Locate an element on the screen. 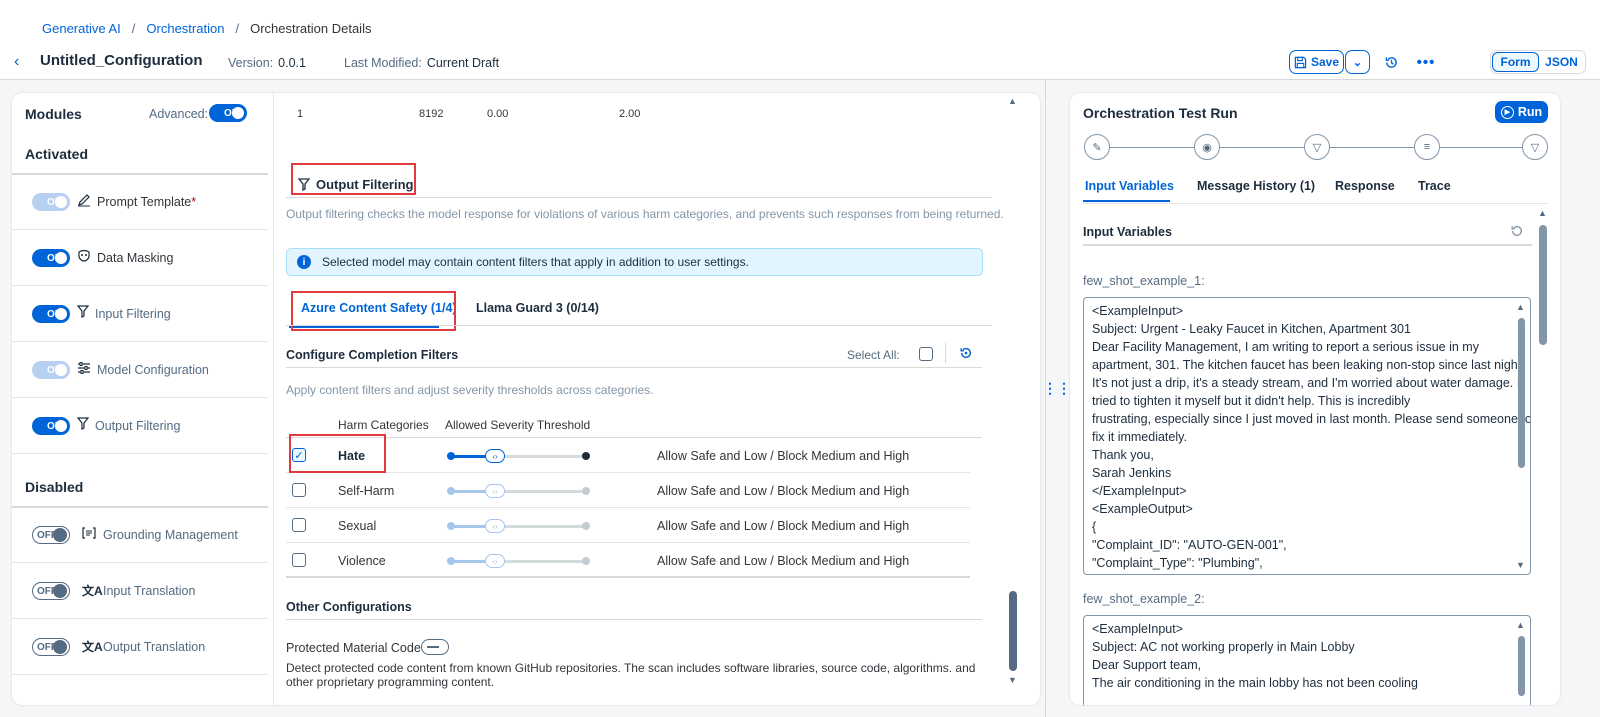  breadcrumb-link-orchestration: Orchestration is located at coordinates (185, 28).